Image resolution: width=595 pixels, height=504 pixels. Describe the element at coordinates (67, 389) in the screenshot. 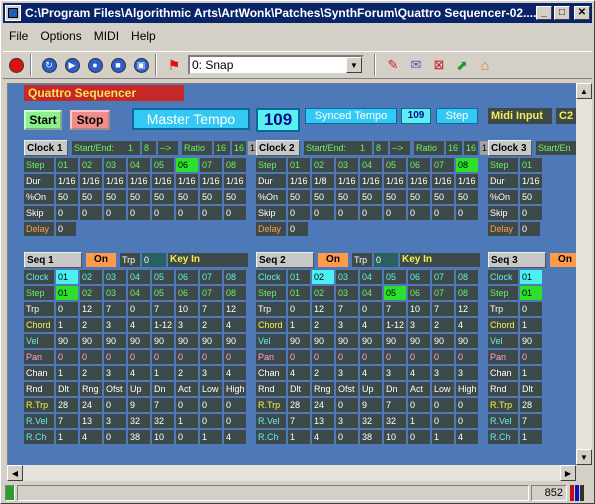

I see `seq-rnd-cell: Dlt` at that location.